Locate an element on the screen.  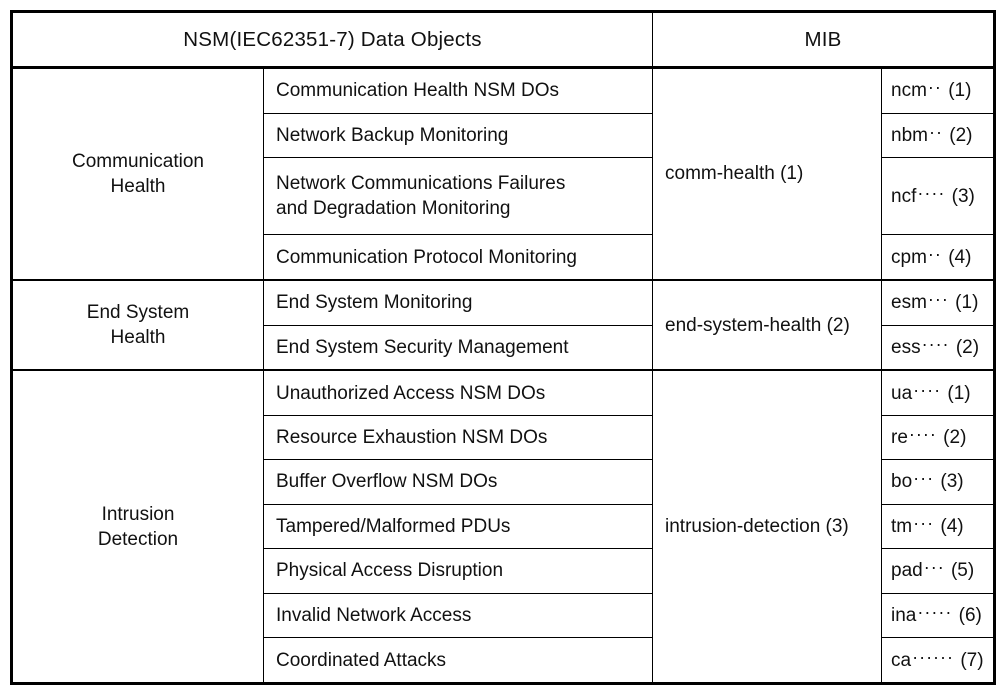
mib-code-abbr: bo is located at coordinates (902, 482).